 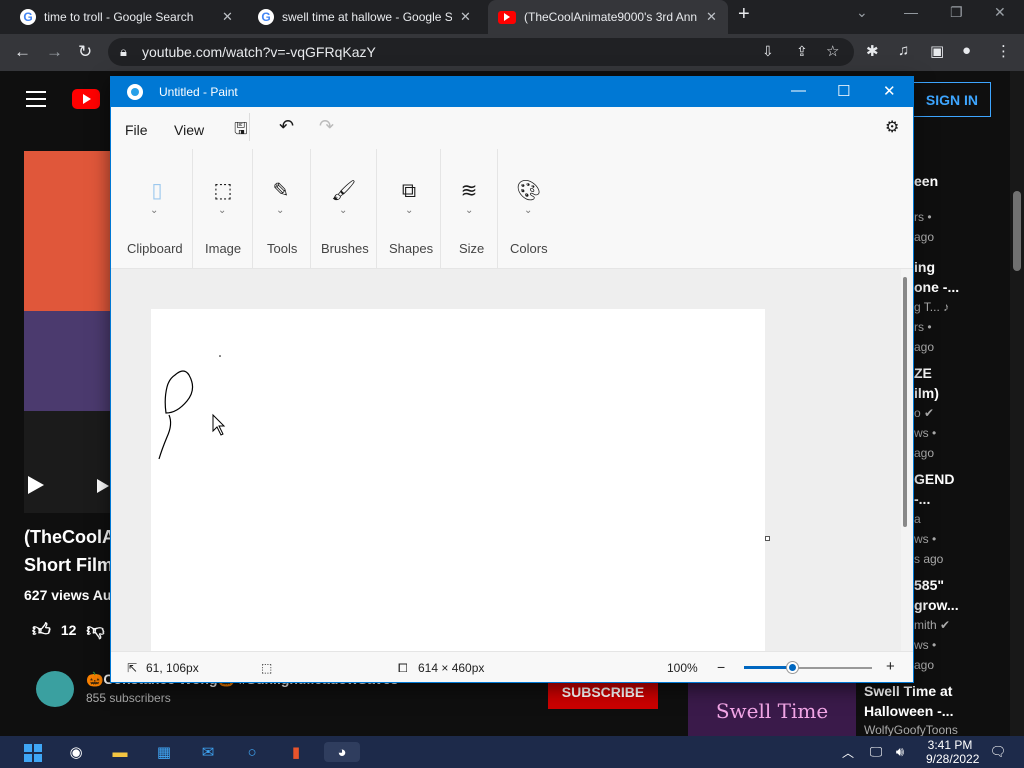 What do you see at coordinates (843, 91) in the screenshot?
I see `maximize-icon: ☐` at bounding box center [843, 91].